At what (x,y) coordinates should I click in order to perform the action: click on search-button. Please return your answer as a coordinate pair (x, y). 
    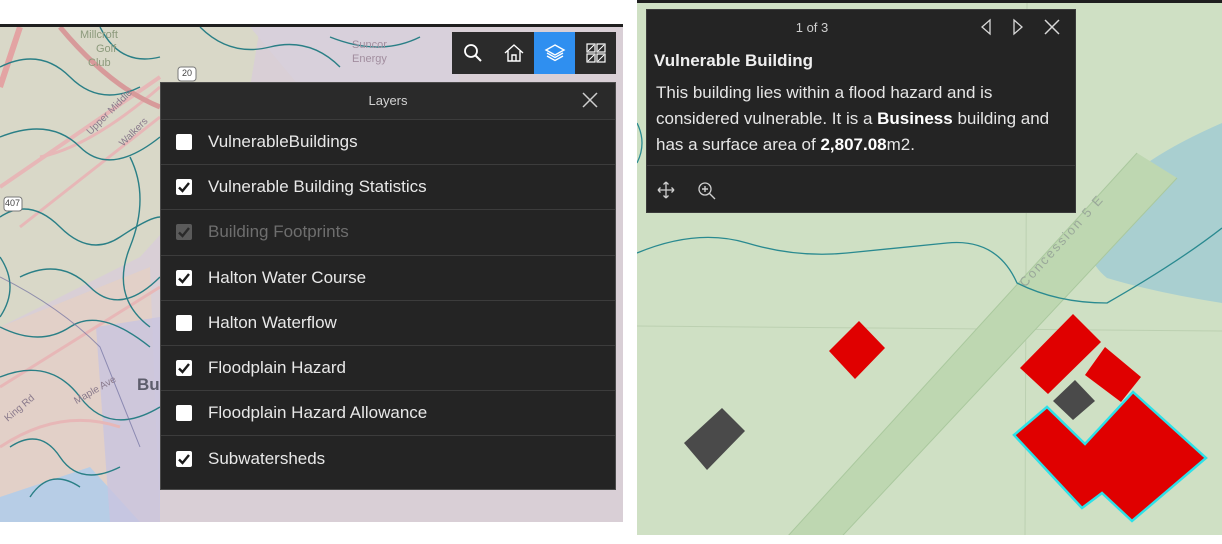
    Looking at the image, I should click on (472, 53).